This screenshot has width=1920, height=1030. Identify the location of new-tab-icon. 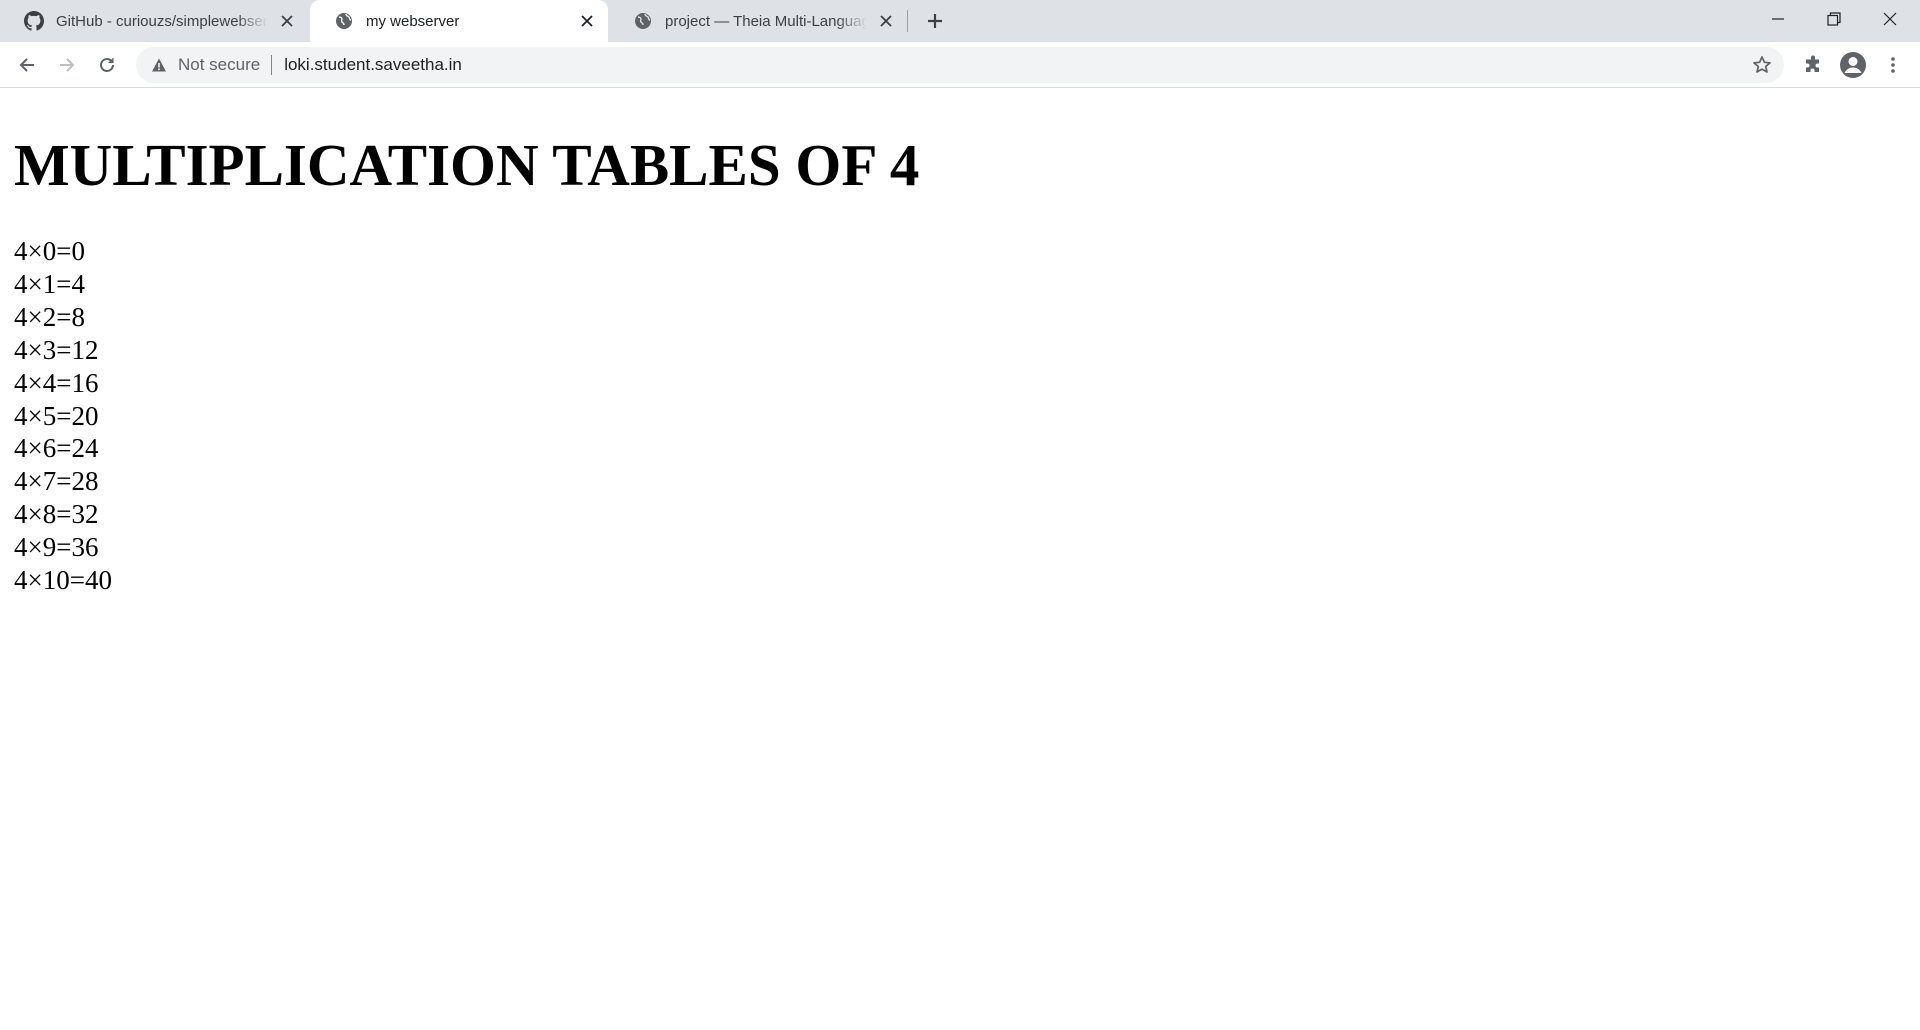
(935, 21).